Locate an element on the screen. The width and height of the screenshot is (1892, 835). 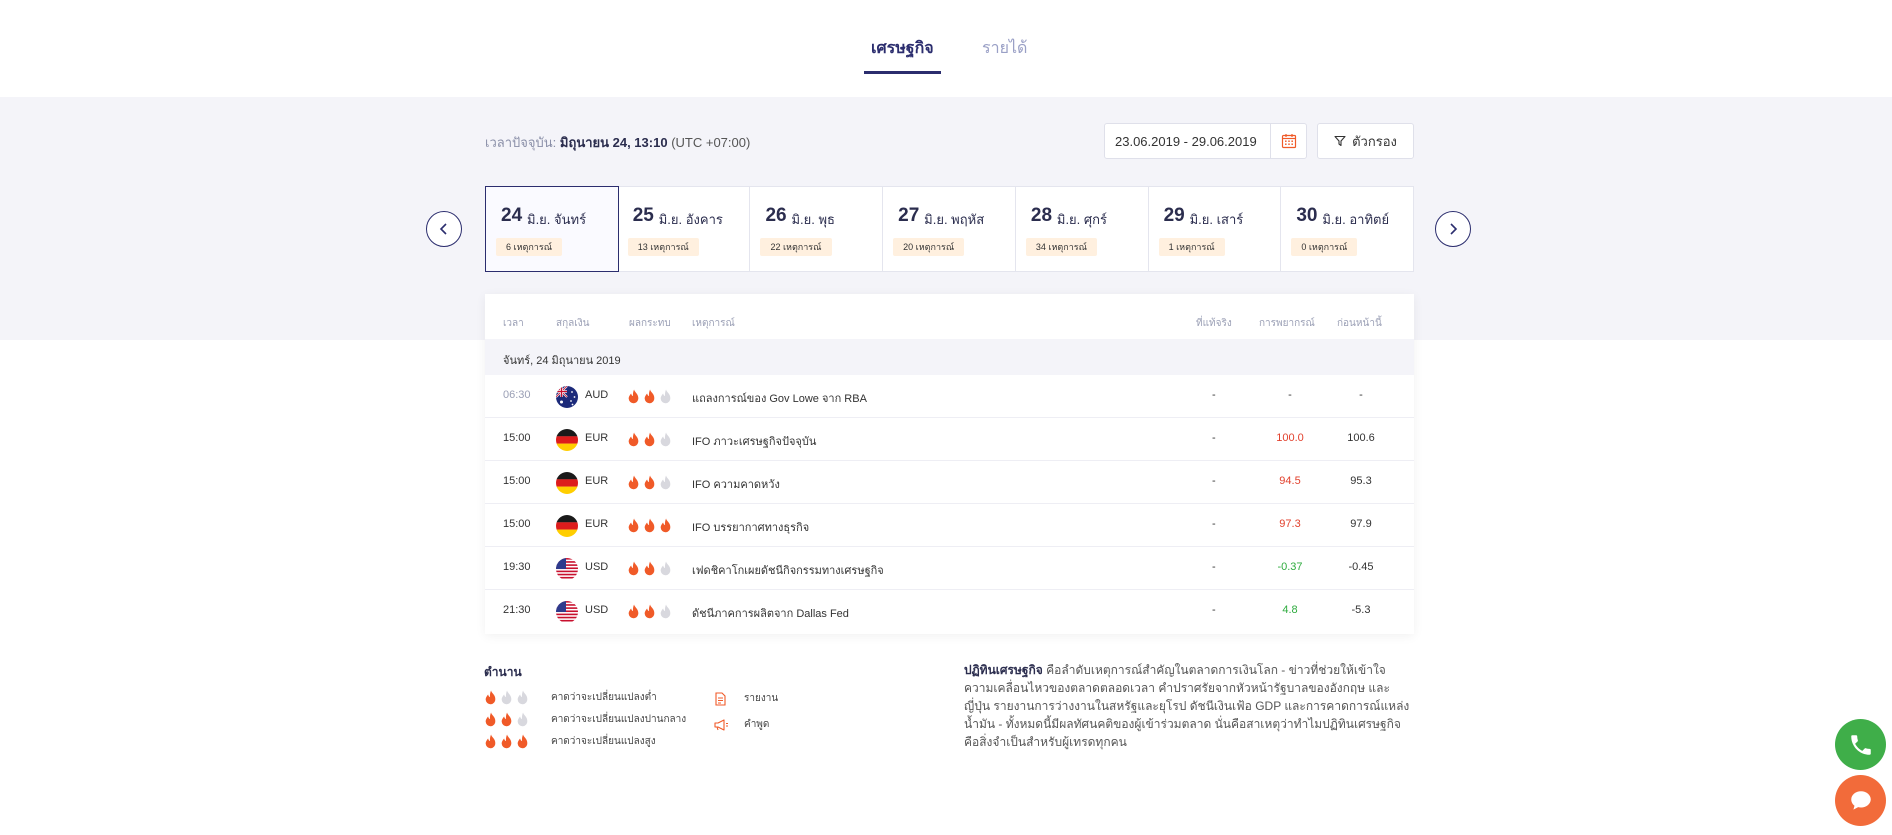
next-week-button is located at coordinates (1453, 229).